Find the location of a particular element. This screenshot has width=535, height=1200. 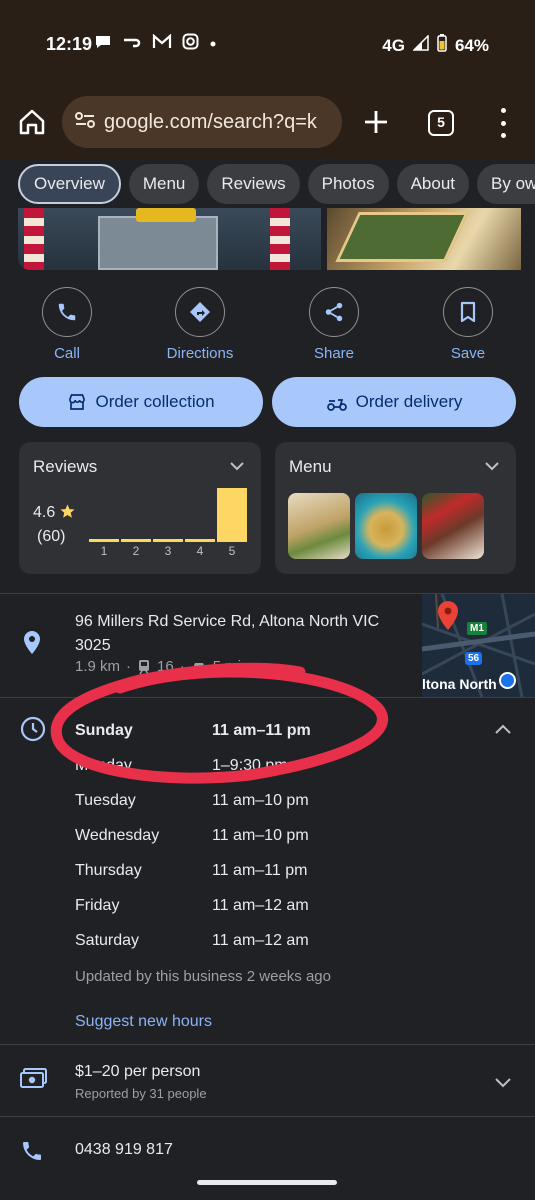

chat-icon is located at coordinates (103, 44).